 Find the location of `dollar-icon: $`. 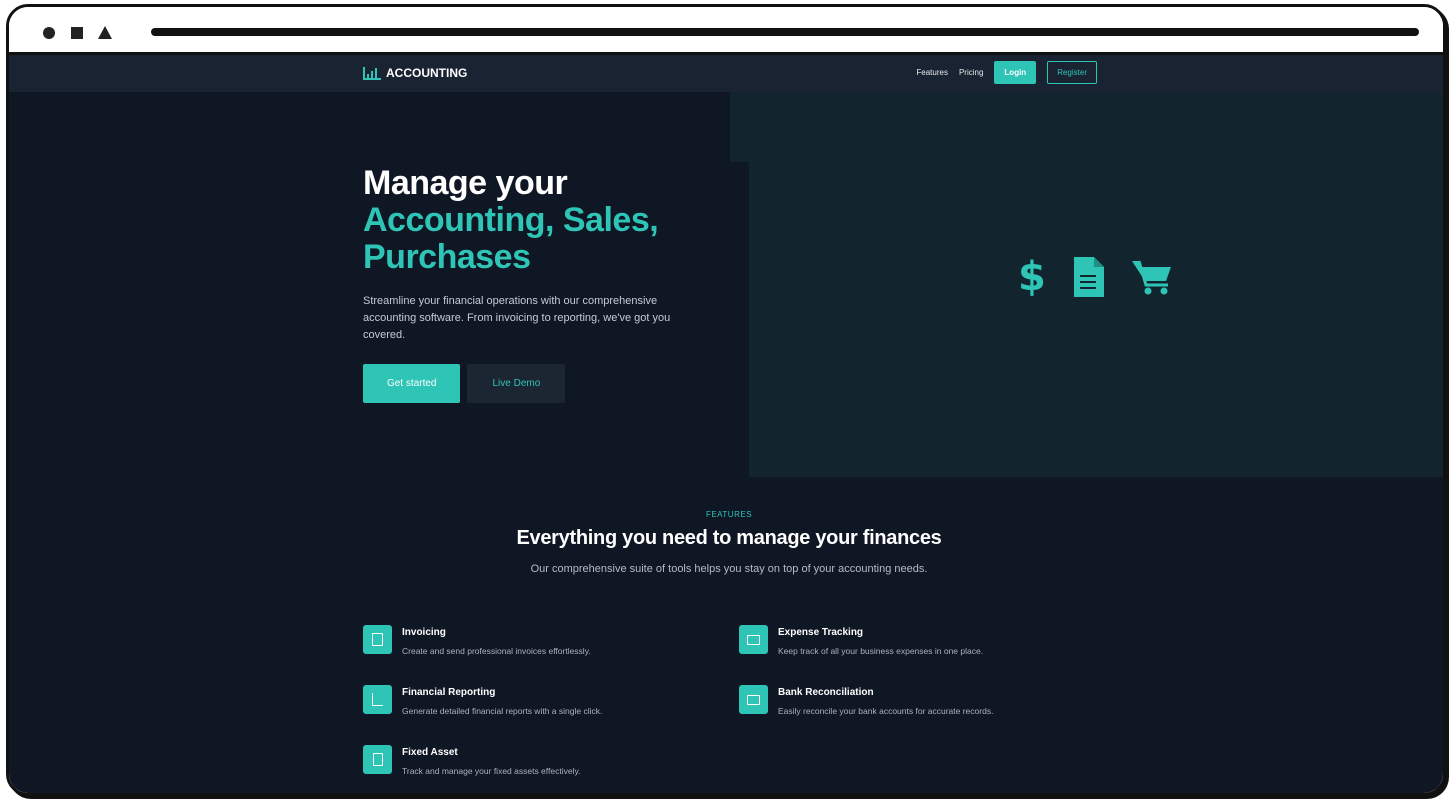

dollar-icon: $ is located at coordinates (1032, 277).